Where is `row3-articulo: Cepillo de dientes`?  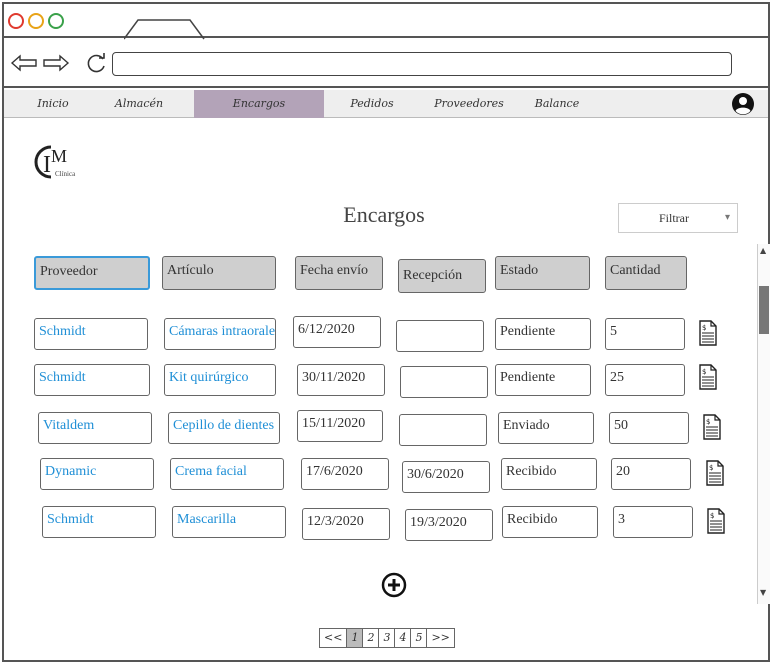
row3-articulo: Cepillo de dientes is located at coordinates (224, 428).